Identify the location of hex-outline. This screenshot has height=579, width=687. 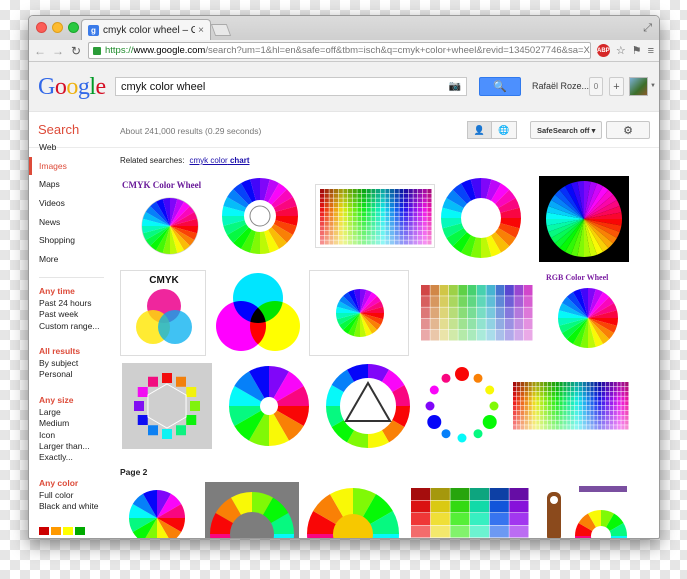
(167, 406).